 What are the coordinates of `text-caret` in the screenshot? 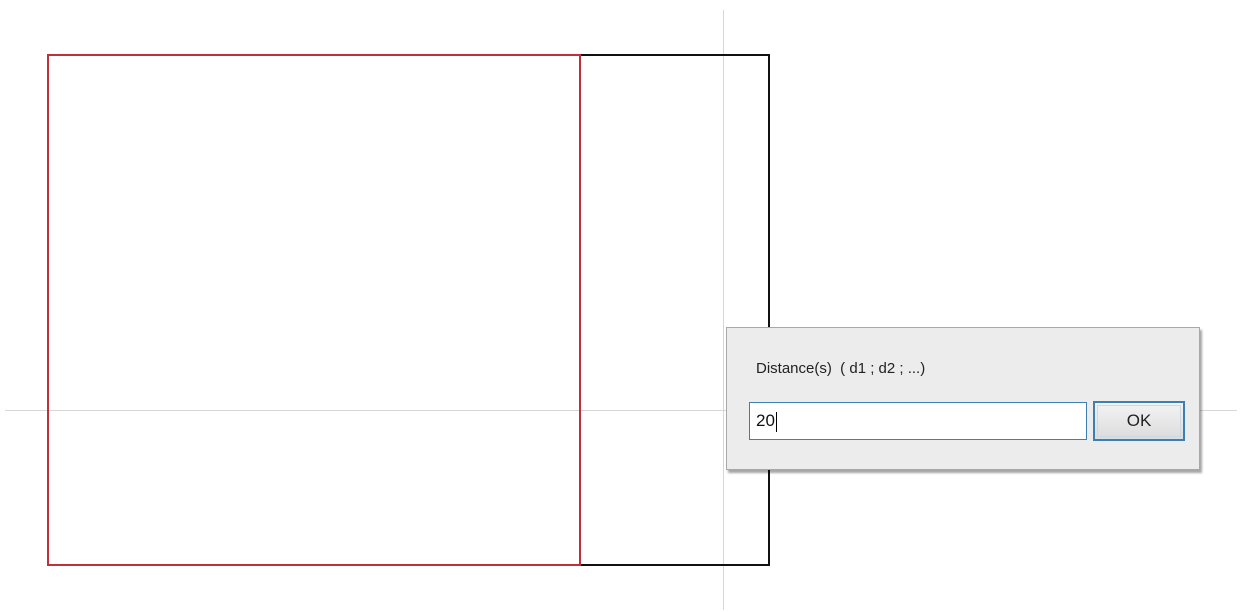 It's located at (776, 421).